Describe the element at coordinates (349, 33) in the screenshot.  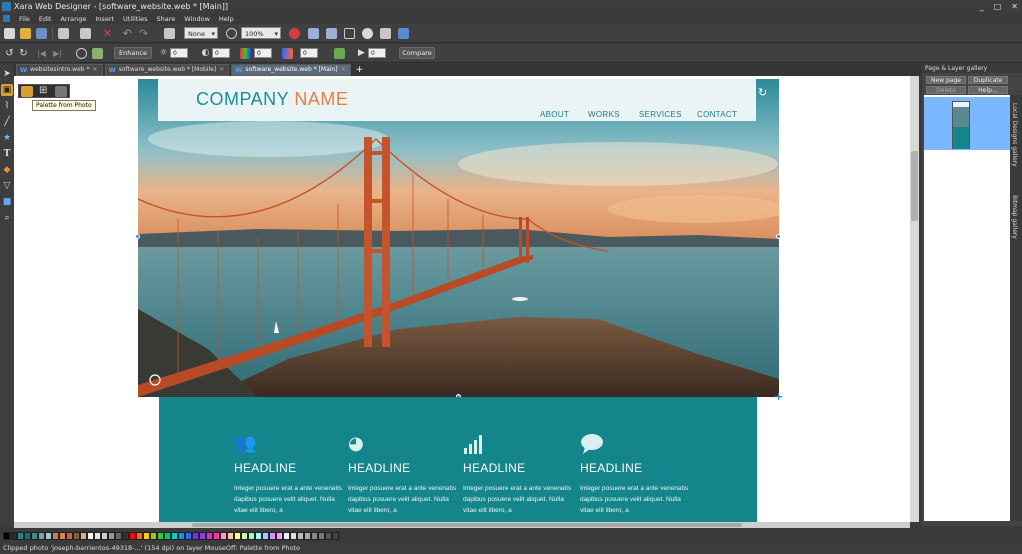
I see `link-icon` at that location.